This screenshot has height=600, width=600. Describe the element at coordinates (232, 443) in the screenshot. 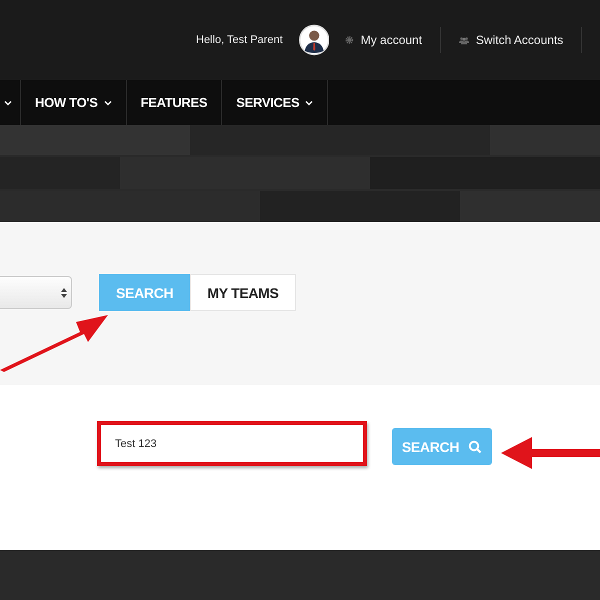

I see `search-field: Test 123` at that location.